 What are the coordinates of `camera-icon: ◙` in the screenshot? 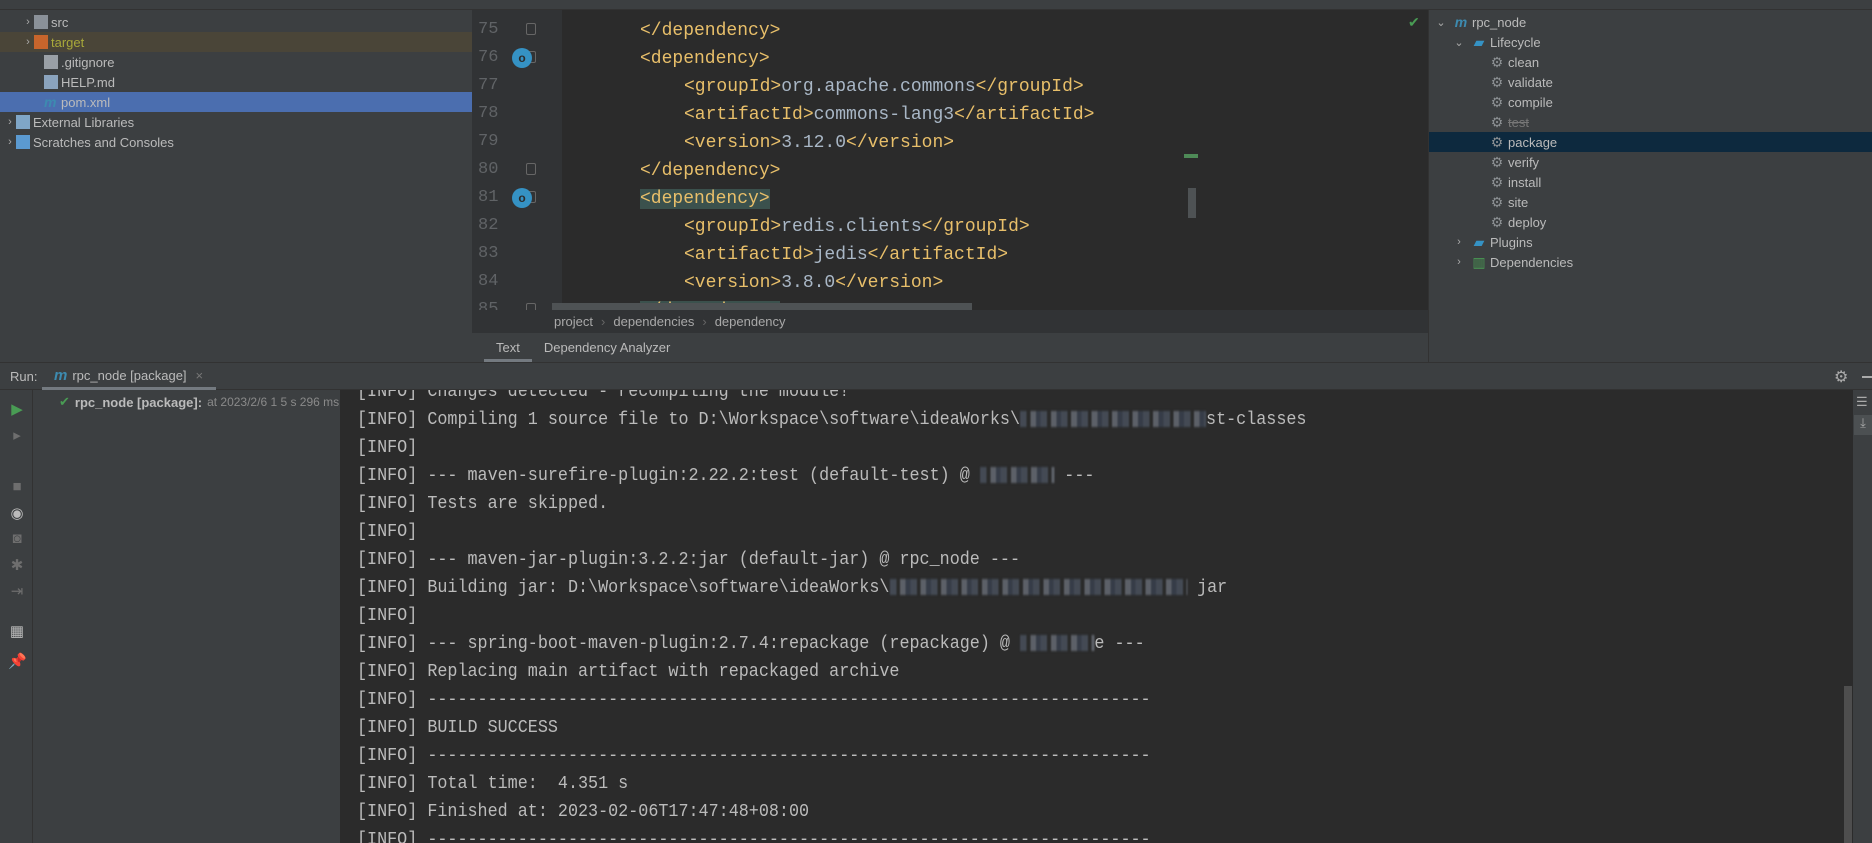 It's located at (17, 539).